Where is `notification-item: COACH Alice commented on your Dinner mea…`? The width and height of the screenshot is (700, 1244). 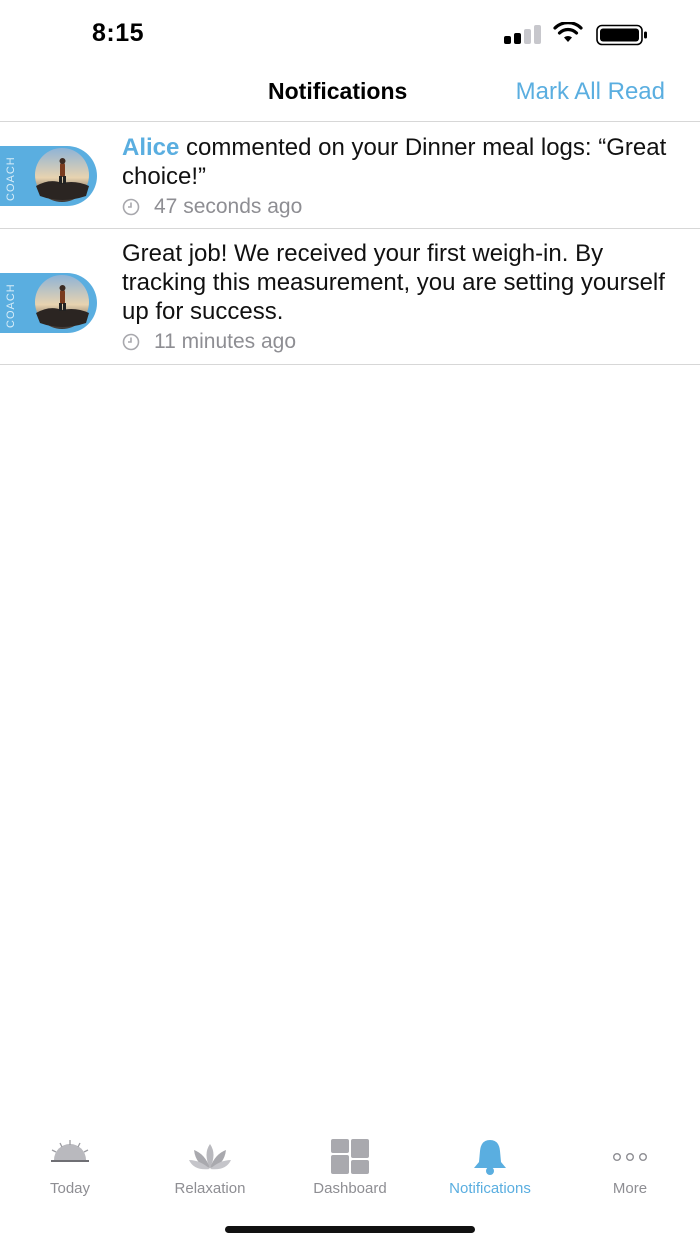
notification-item: COACH Alice commented on your Dinner mea… is located at coordinates (350, 176).